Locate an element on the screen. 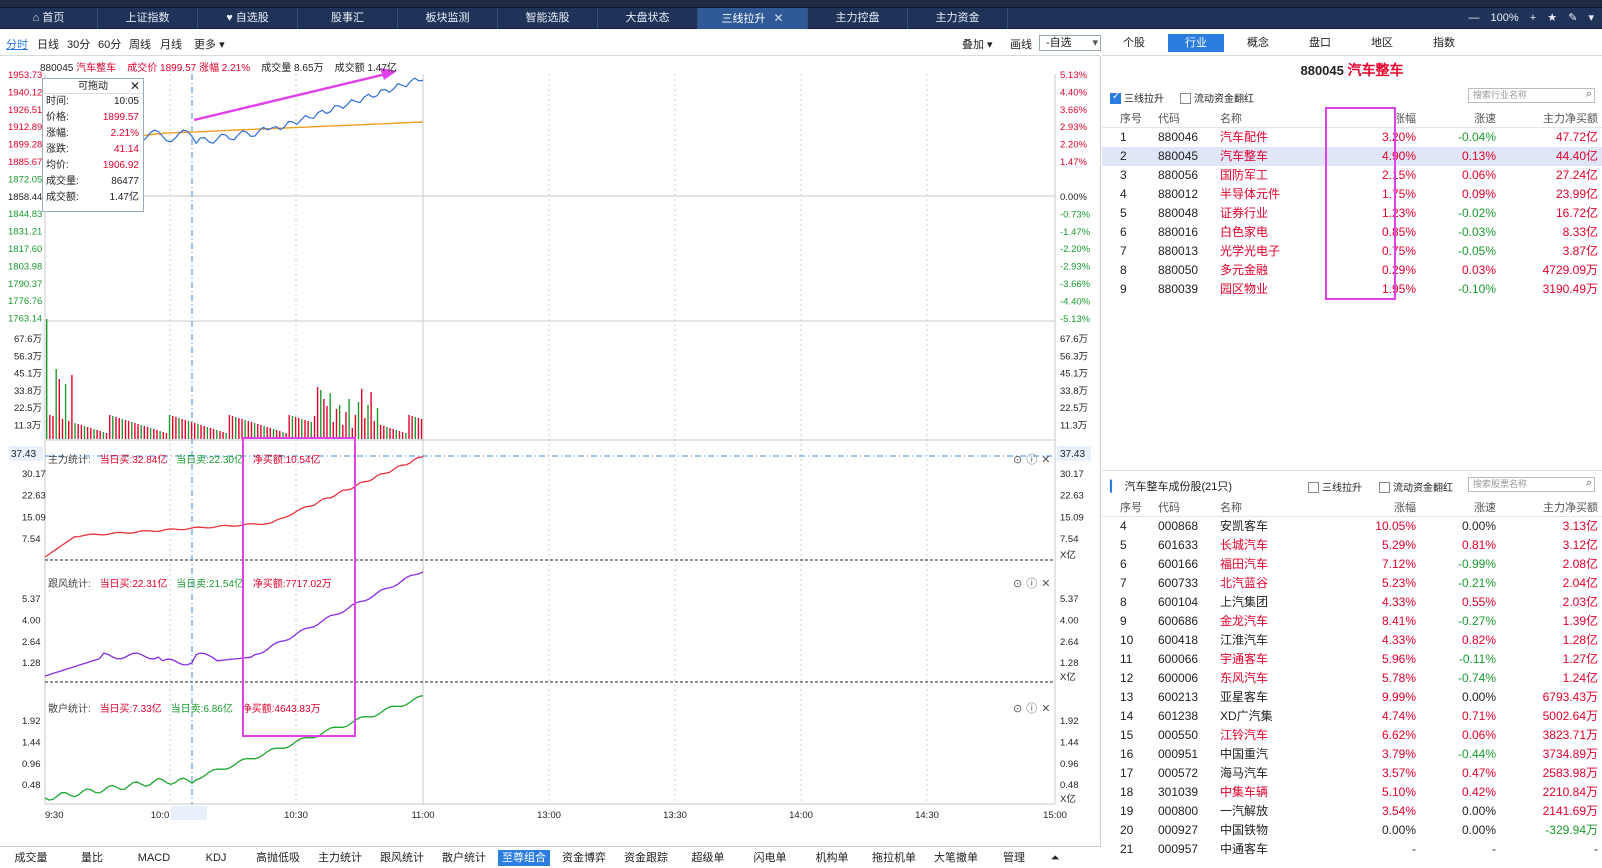 Image resolution: width=1602 pixels, height=868 pixels. indicator-tab: 管理 is located at coordinates (1014, 858).